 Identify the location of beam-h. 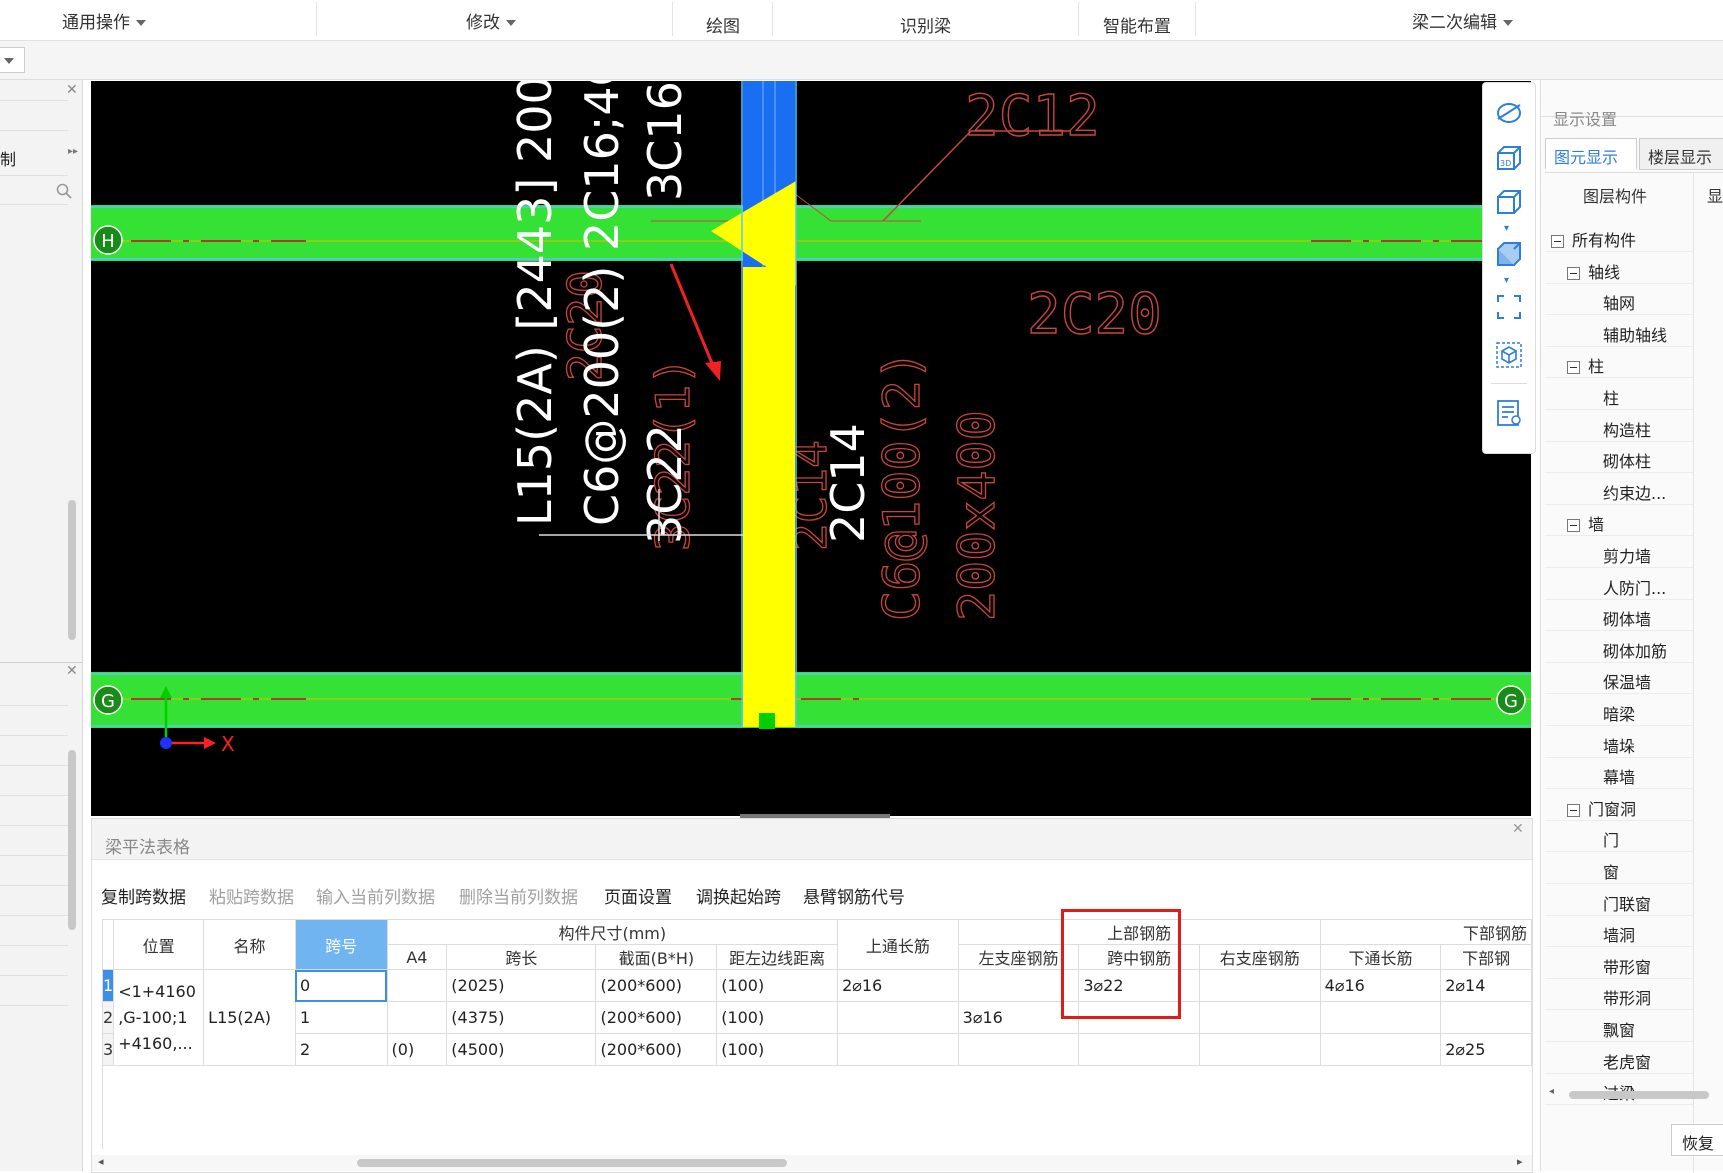
(811, 233).